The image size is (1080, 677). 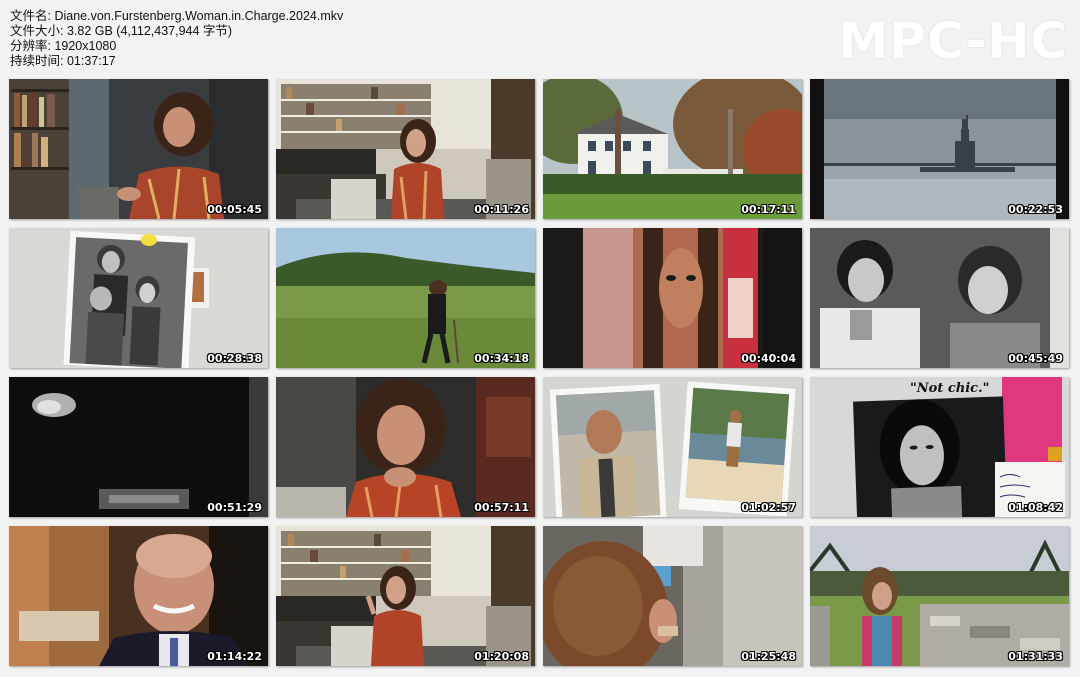 I want to click on thumbnail-not-chic-magazine-collage: "Not chic." 01:08:42, so click(x=939, y=447).